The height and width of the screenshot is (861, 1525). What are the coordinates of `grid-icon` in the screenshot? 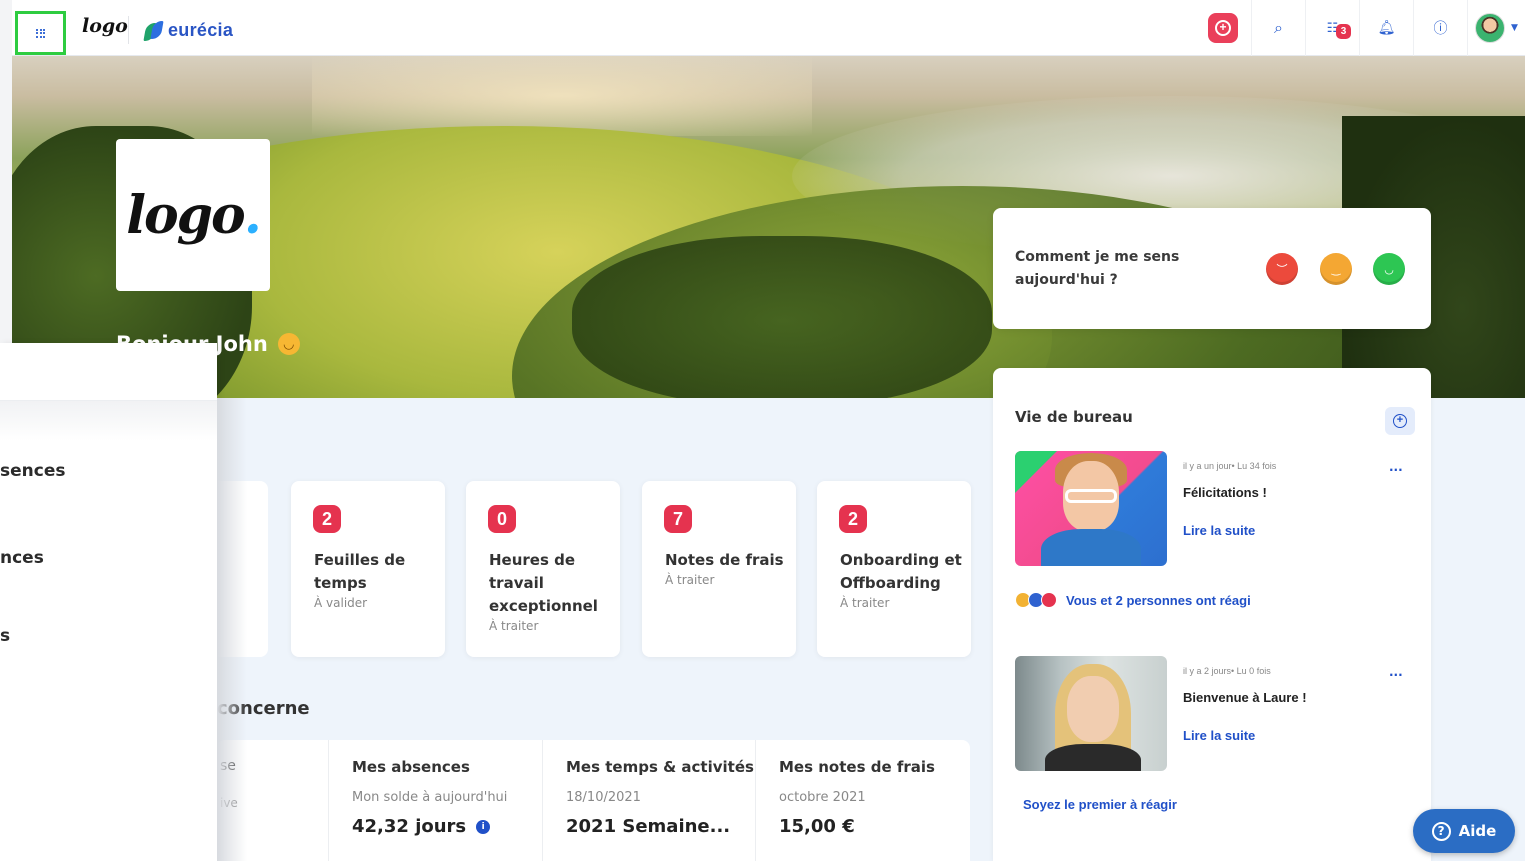 It's located at (40, 33).